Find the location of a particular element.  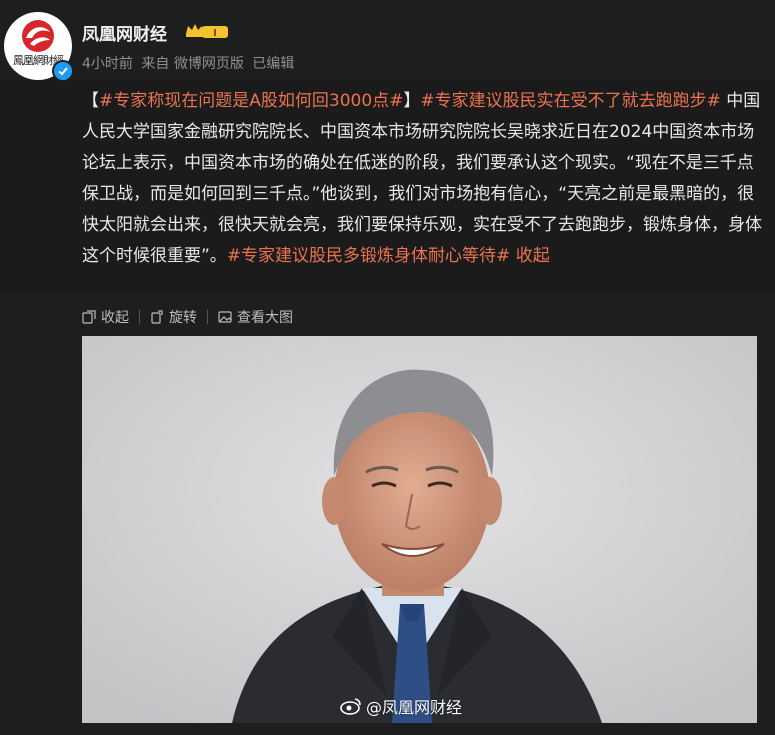

post-header: 鳳凰網財經 凤凰网财经 I 4小时前 来自 微博网页版 已编辑 is located at coordinates (387, 41).